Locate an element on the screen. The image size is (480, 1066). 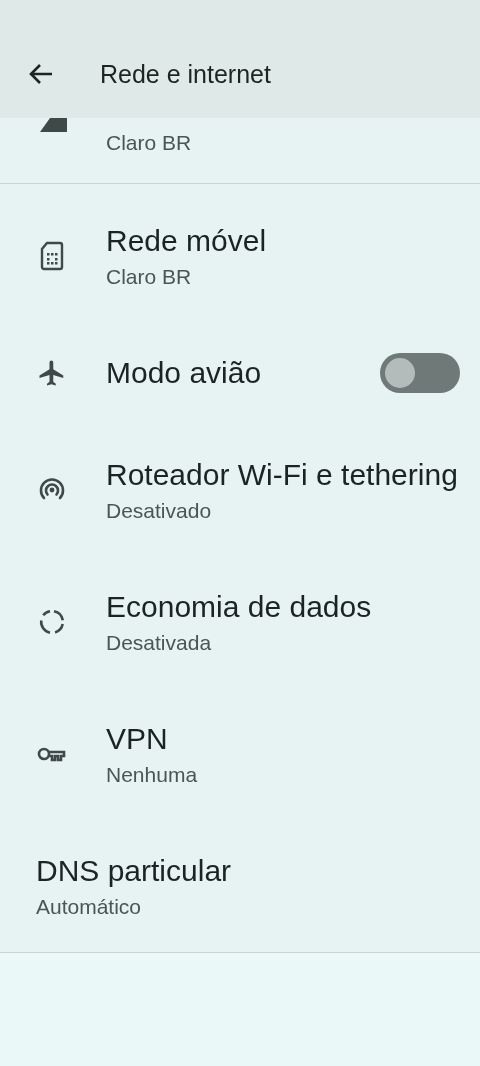
settings-item: Rede móvel Claro BR is located at coordinates (240, 256).